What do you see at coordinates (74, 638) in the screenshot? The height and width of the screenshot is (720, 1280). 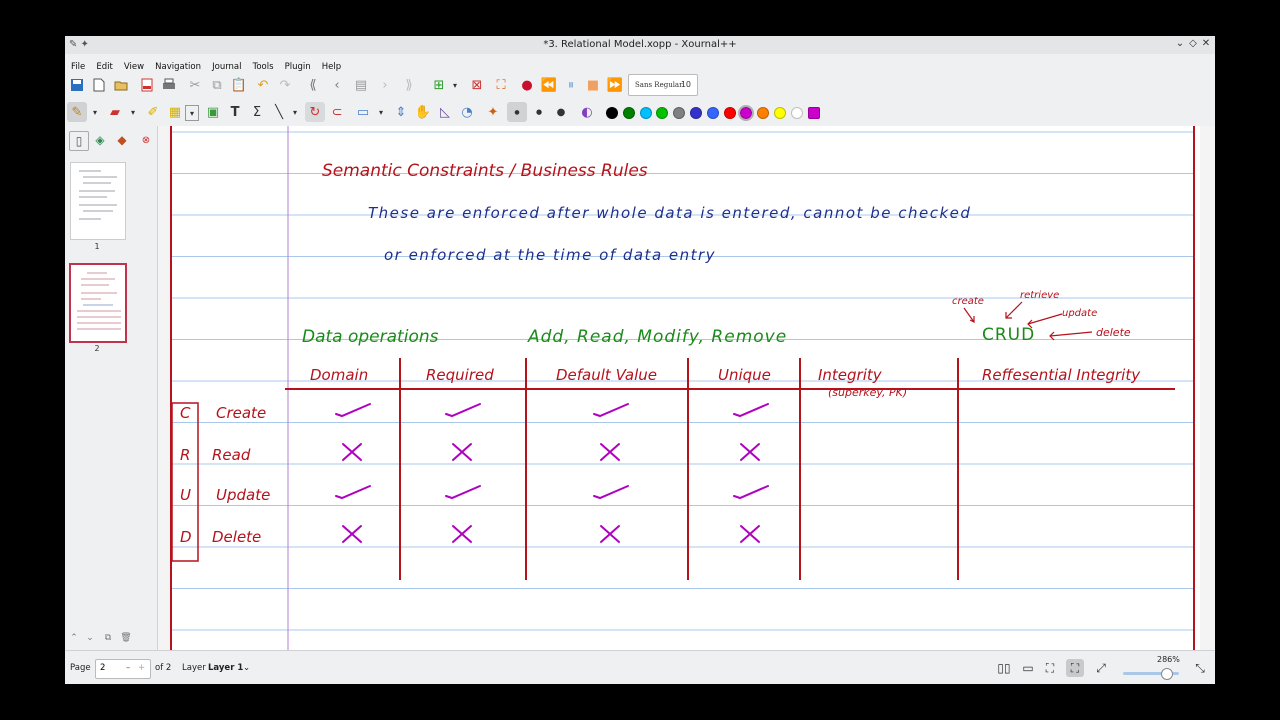 I see `move-page-up-icon: ⌃` at bounding box center [74, 638].